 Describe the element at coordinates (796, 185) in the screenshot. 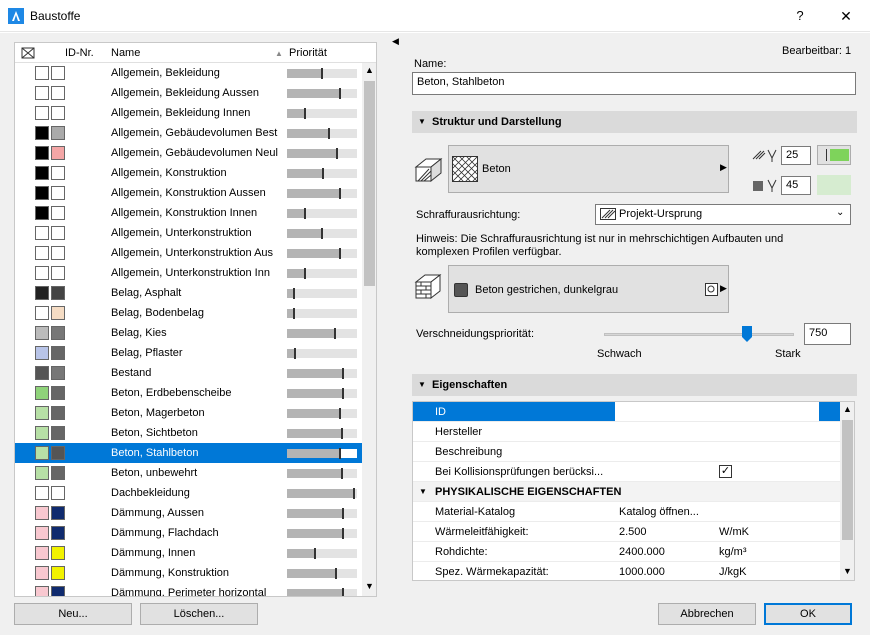

I see `background-pen-input: 45` at that location.